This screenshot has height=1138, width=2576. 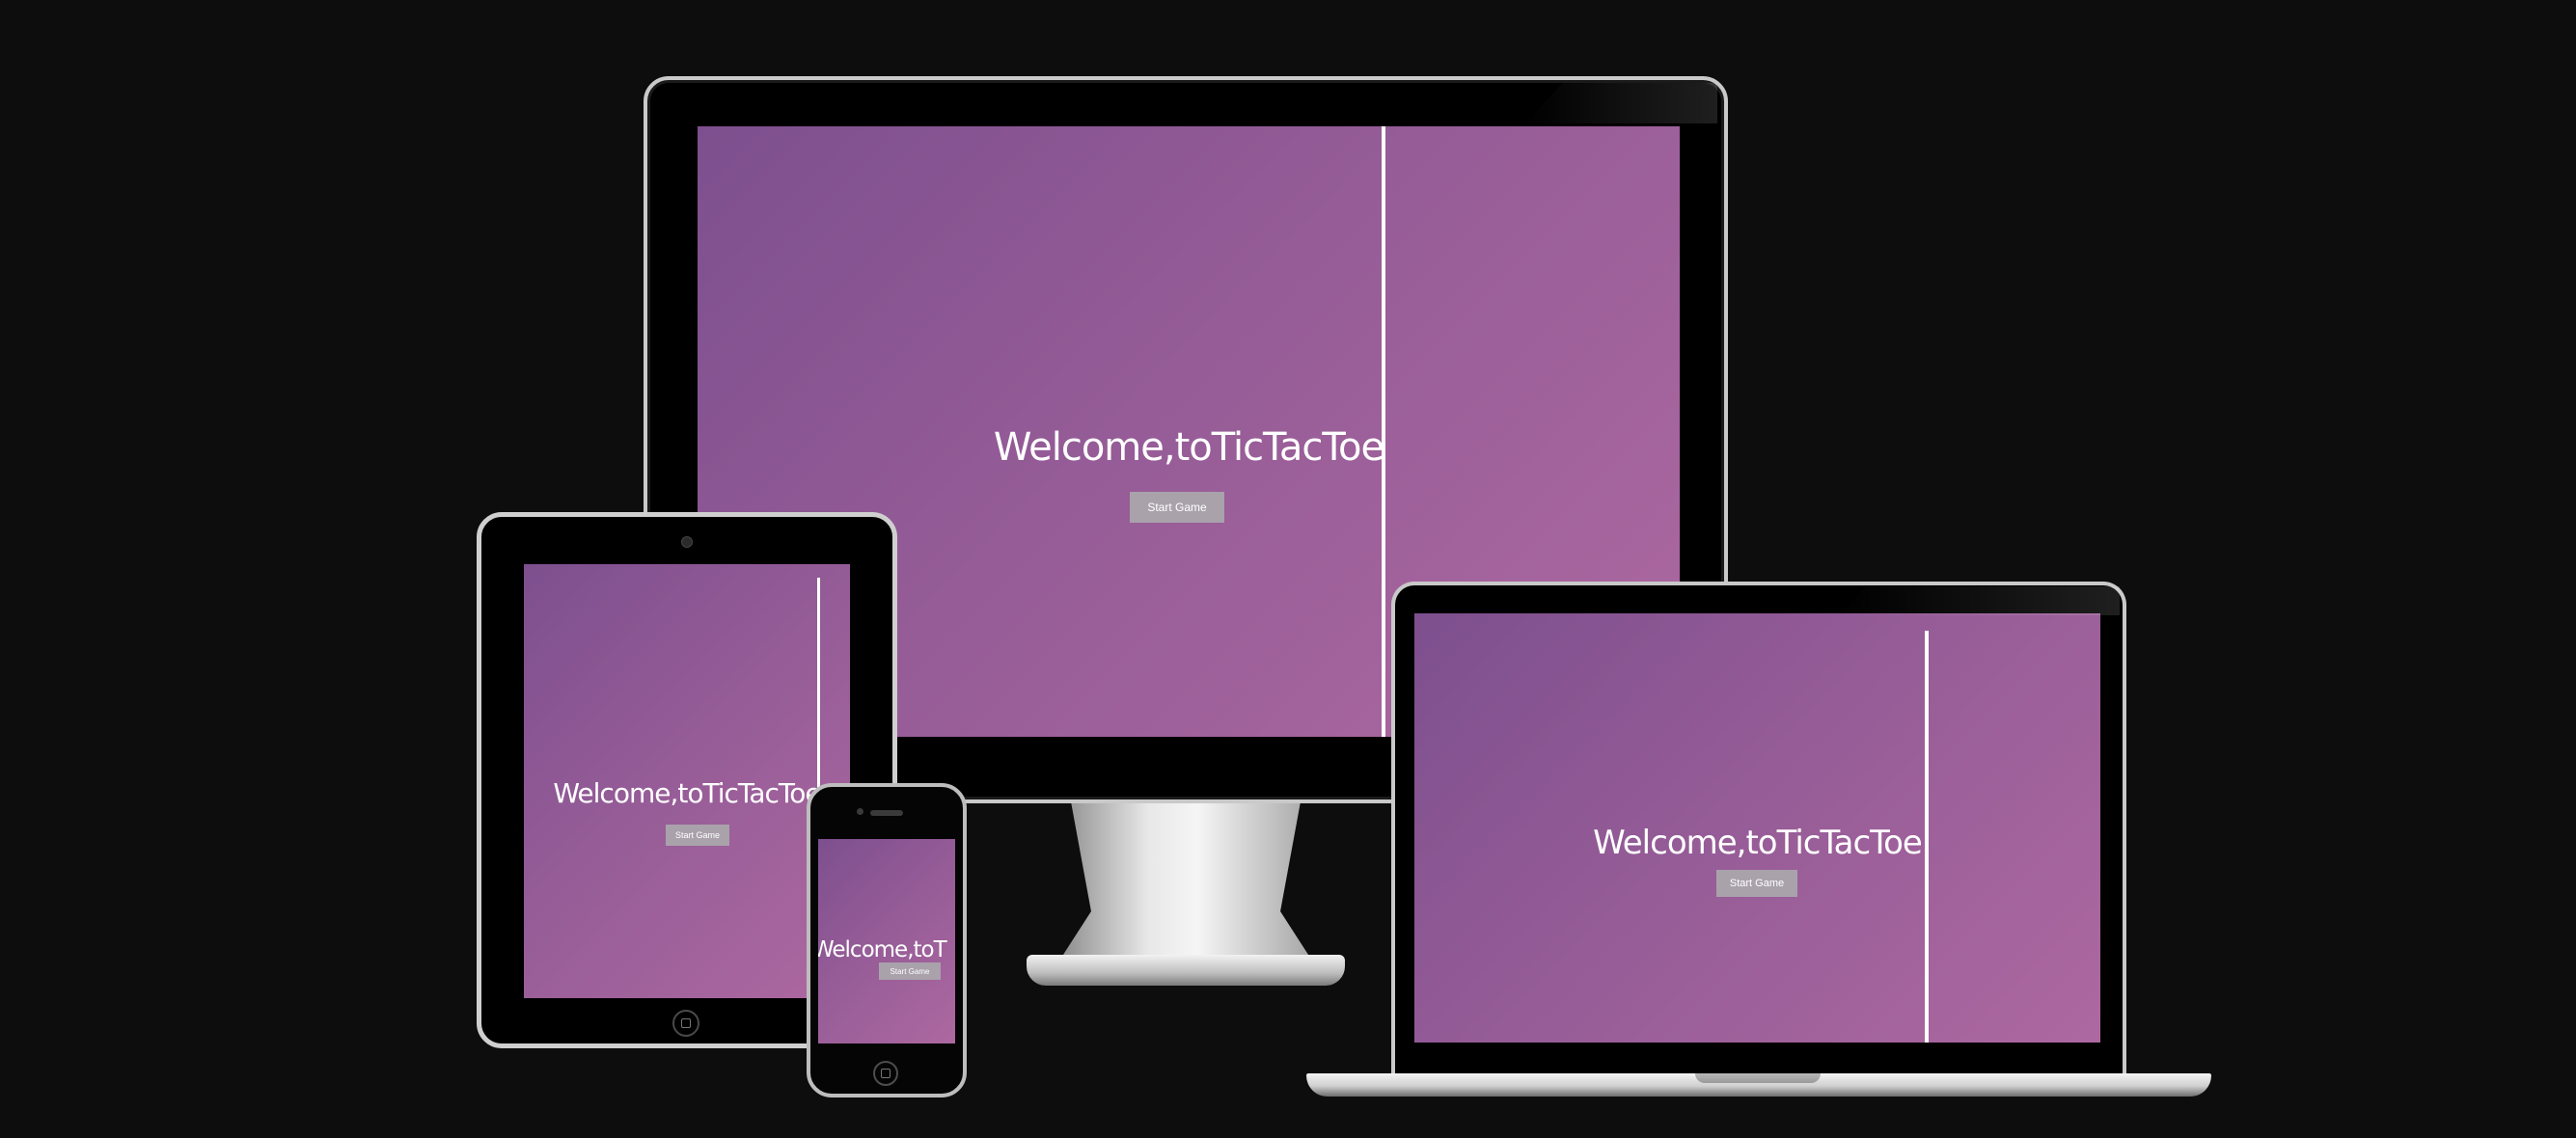 What do you see at coordinates (1185, 881) in the screenshot?
I see `monitor-stand-neck` at bounding box center [1185, 881].